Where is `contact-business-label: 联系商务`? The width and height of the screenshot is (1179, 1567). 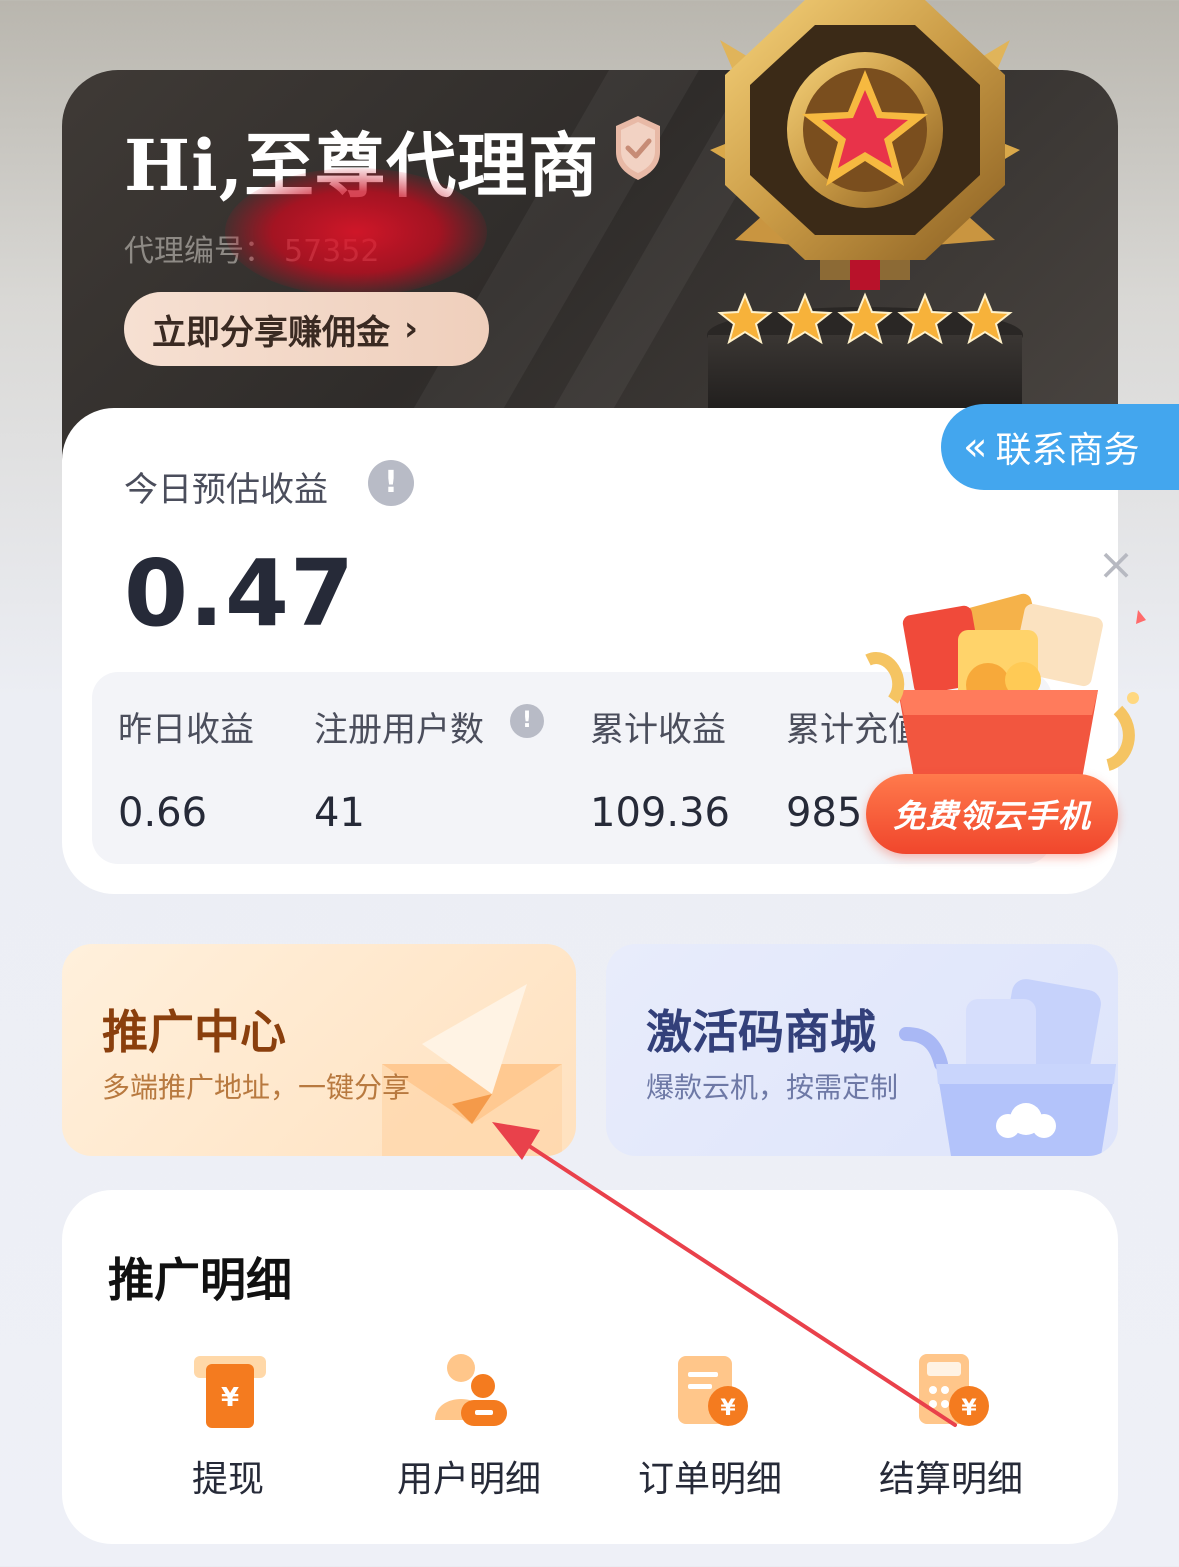 contact-business-label: 联系商务 is located at coordinates (1067, 450).